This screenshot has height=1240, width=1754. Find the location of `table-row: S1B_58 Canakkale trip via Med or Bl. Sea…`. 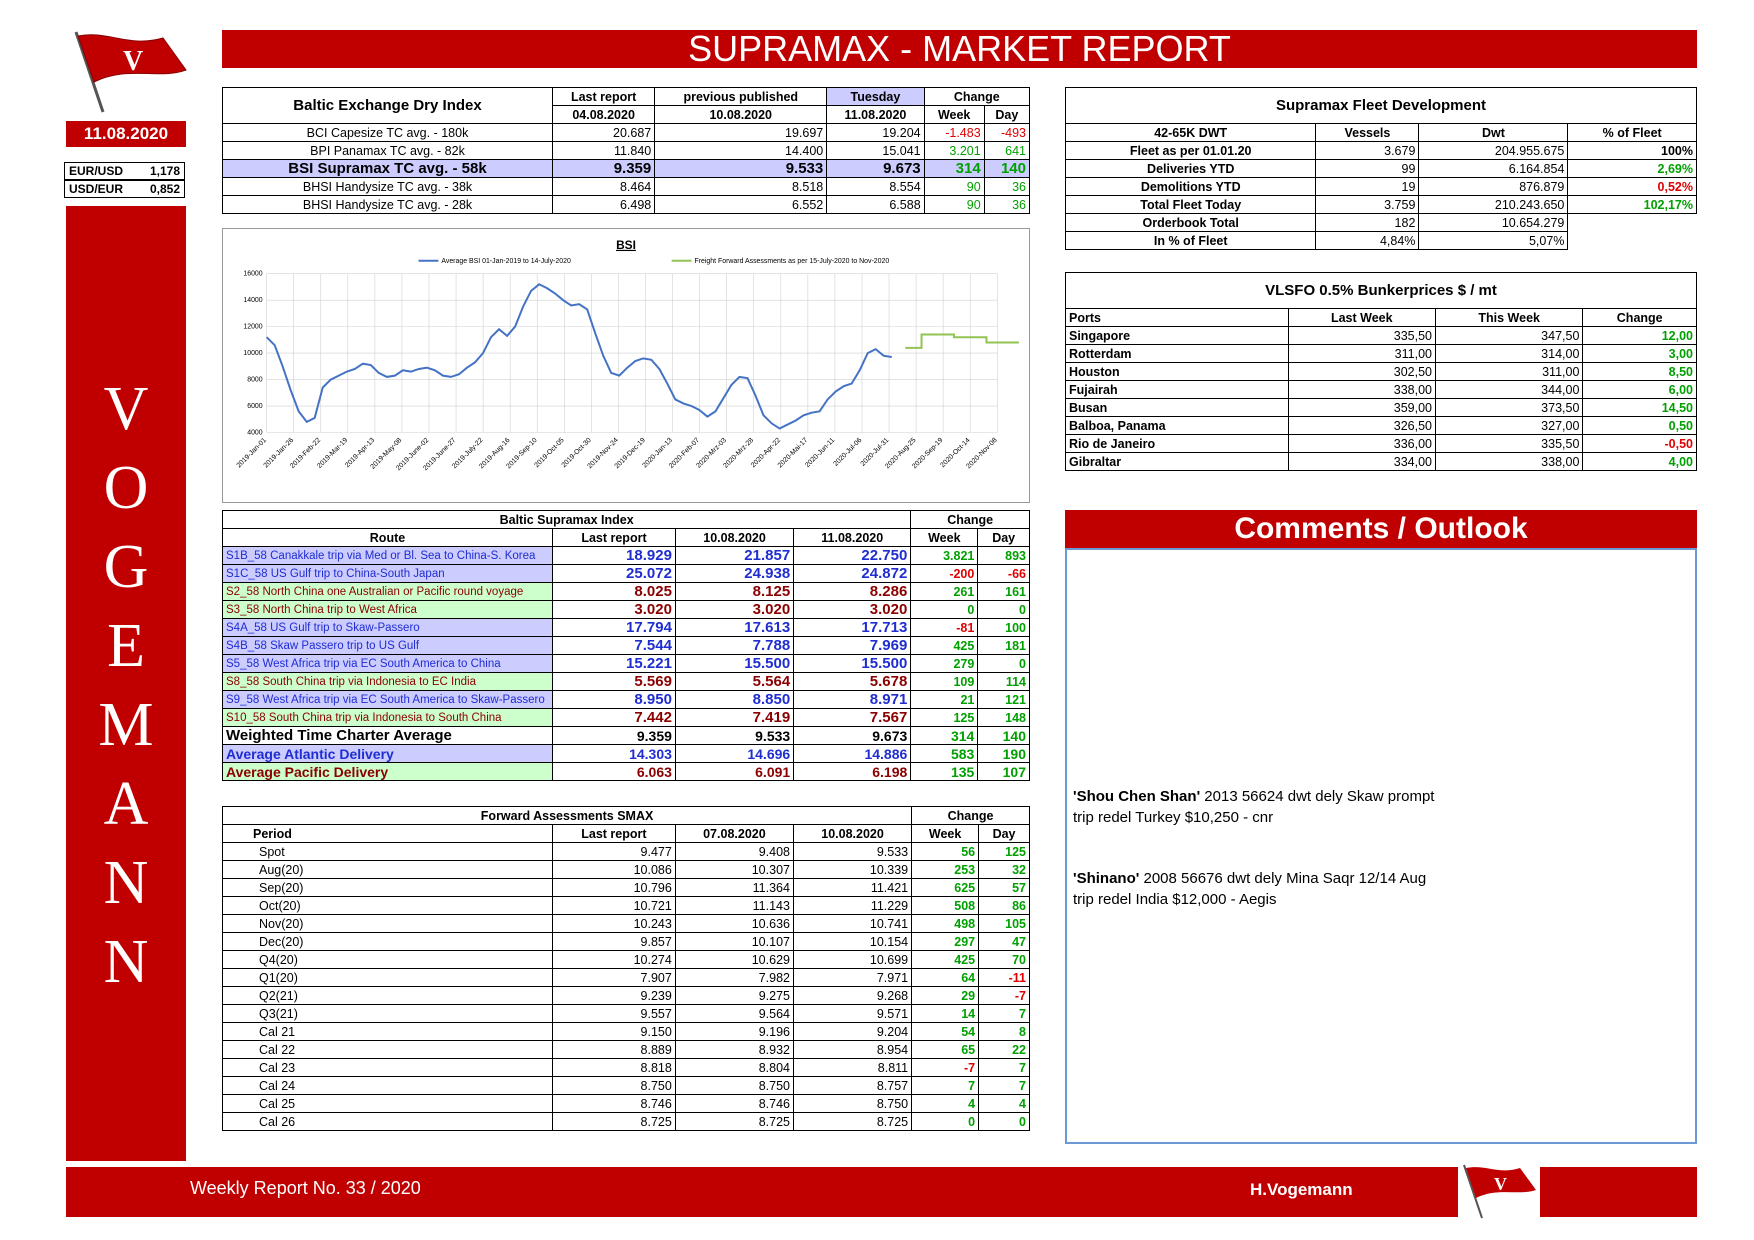

table-row: S1B_58 Canakkale trip via Med or Bl. Sea… is located at coordinates (626, 555).